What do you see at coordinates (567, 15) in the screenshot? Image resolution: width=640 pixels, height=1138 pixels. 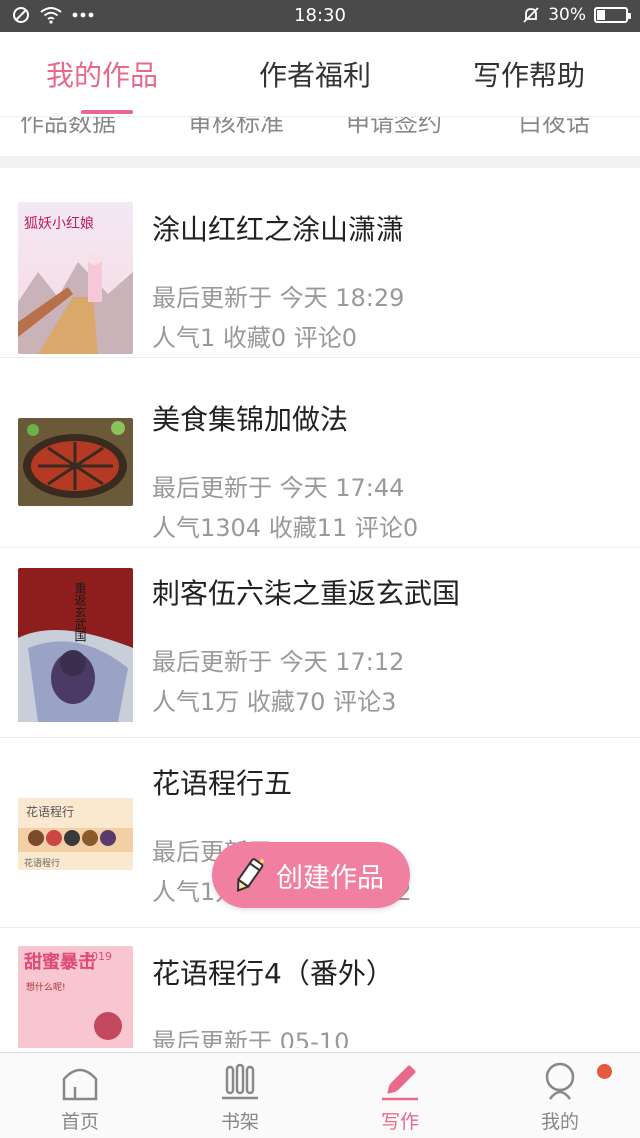 I see `battery-percent: 30%` at bounding box center [567, 15].